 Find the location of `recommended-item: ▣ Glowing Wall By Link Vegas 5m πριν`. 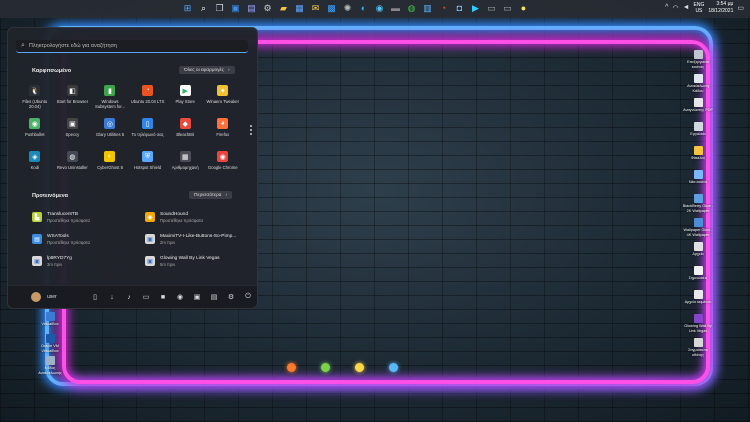

recommended-item: ▣ Glowing Wall By Link Vegas 5m πριν is located at coordinates (199, 261).